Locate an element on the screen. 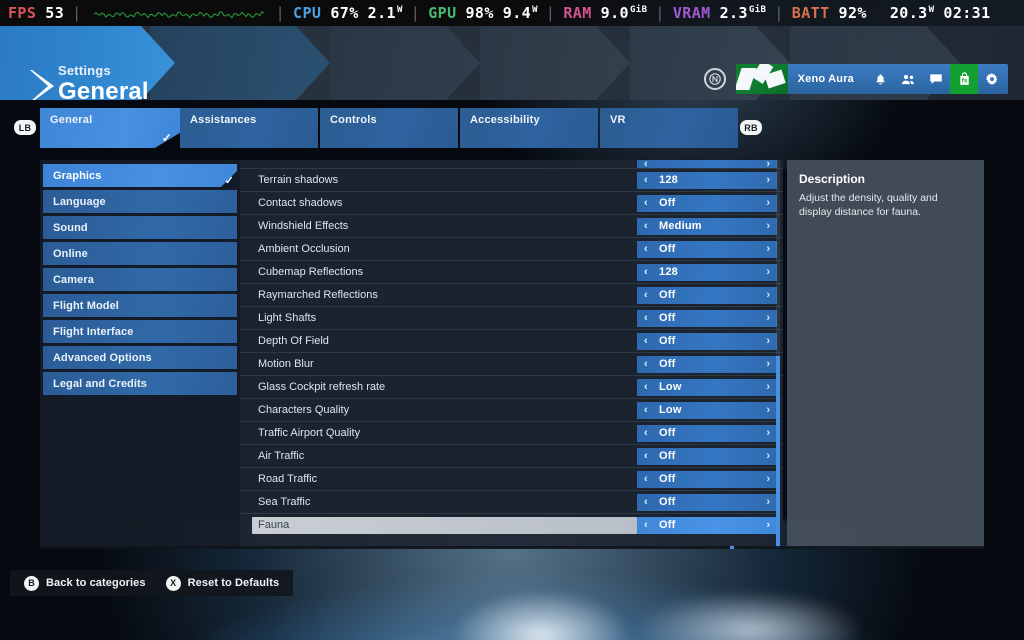 The image size is (1024, 640). notifications-icon is located at coordinates (880, 79).